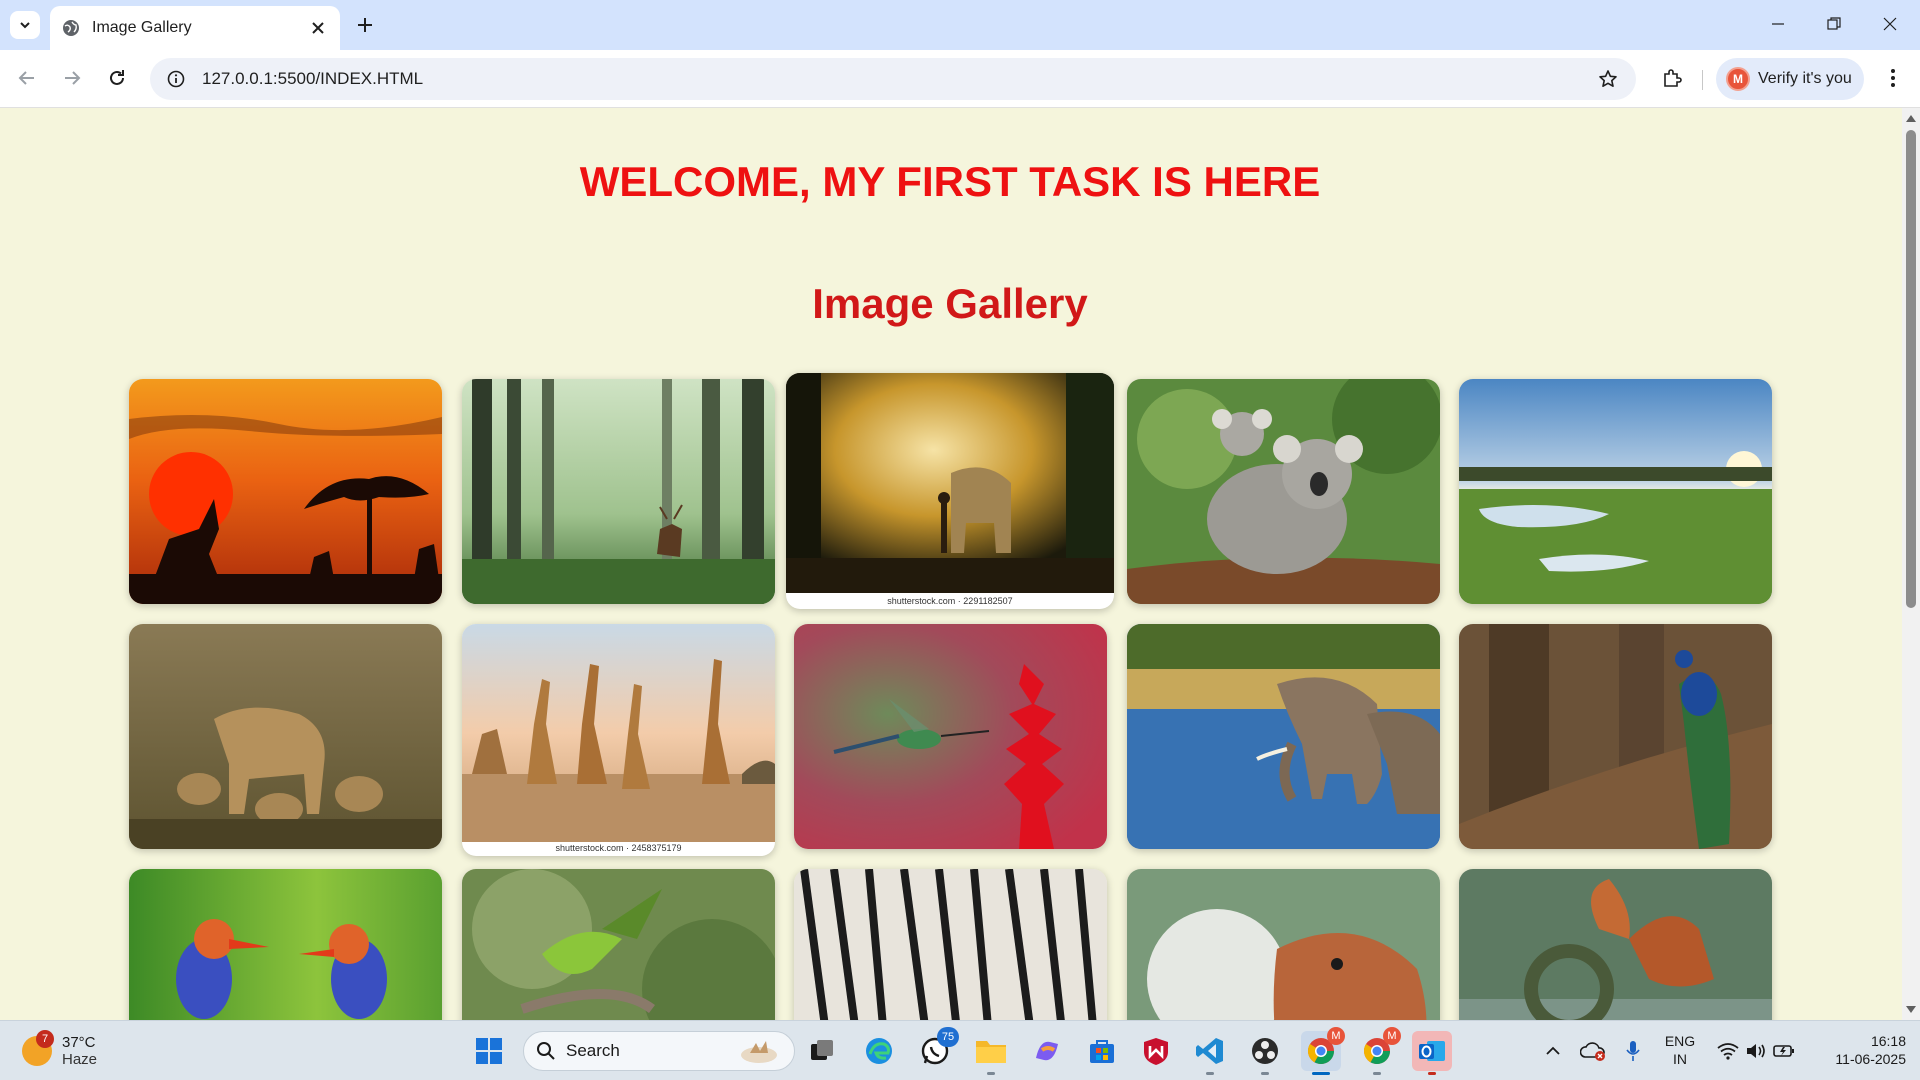 The height and width of the screenshot is (1080, 1920). I want to click on weather-widget: 7 37°C Haze, so click(82, 1051).